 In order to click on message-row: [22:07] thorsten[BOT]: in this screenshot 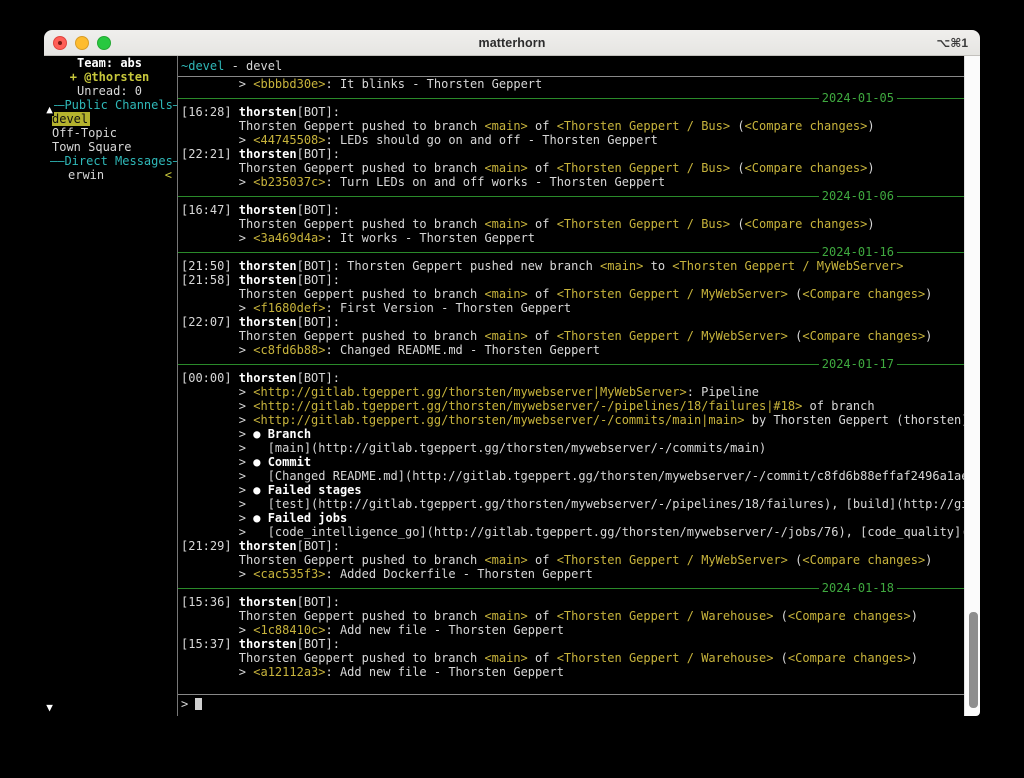, I will do `click(572, 322)`.